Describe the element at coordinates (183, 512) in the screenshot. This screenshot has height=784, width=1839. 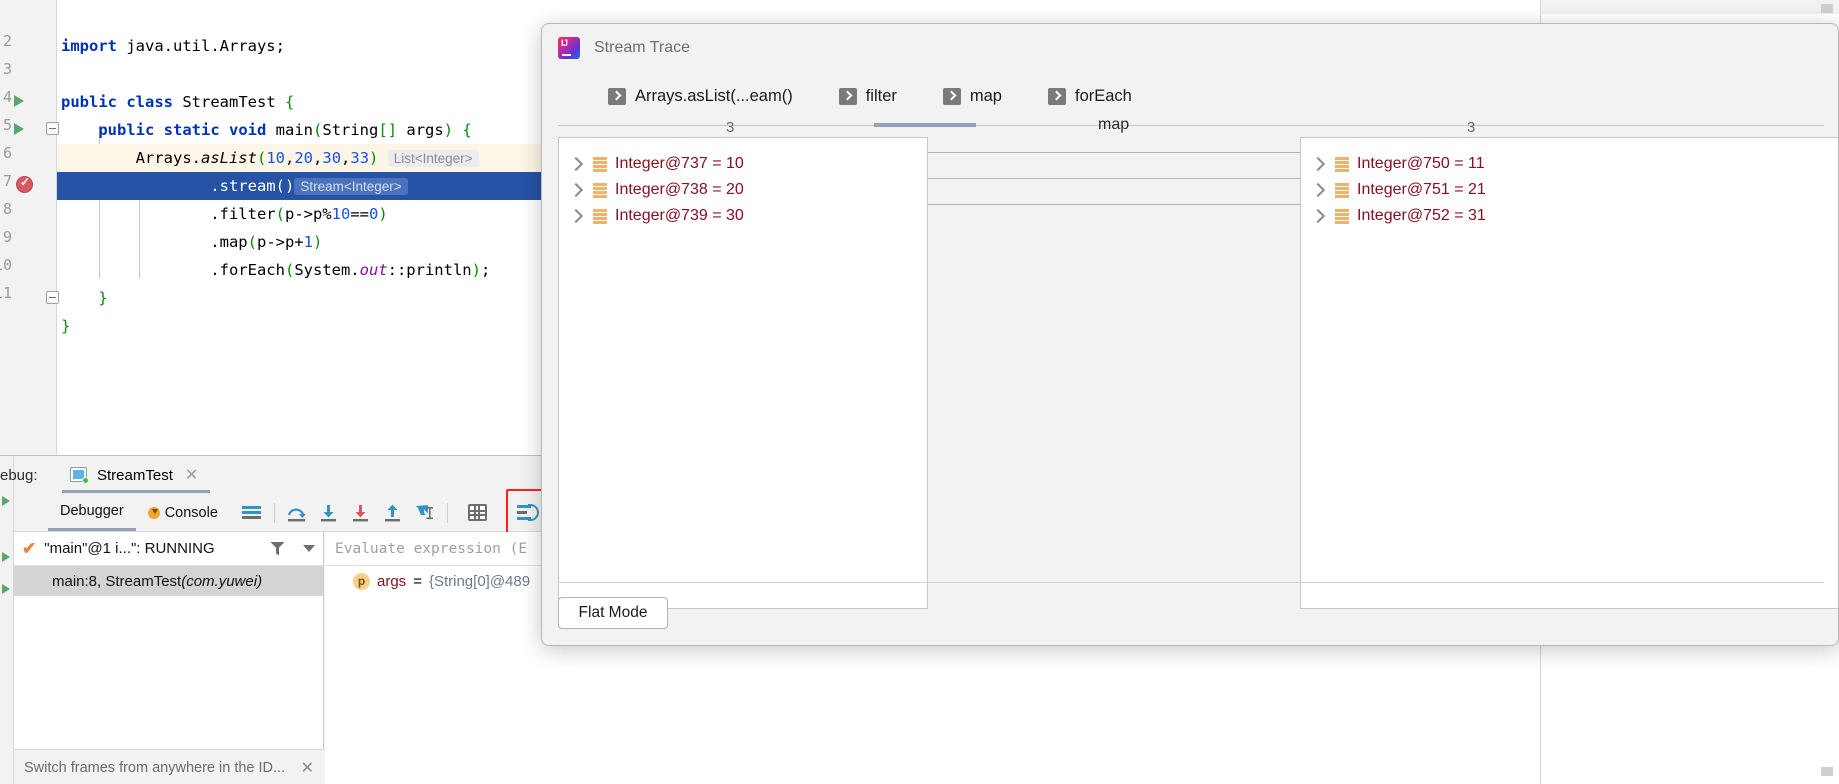
I see `tab-console: Console` at that location.